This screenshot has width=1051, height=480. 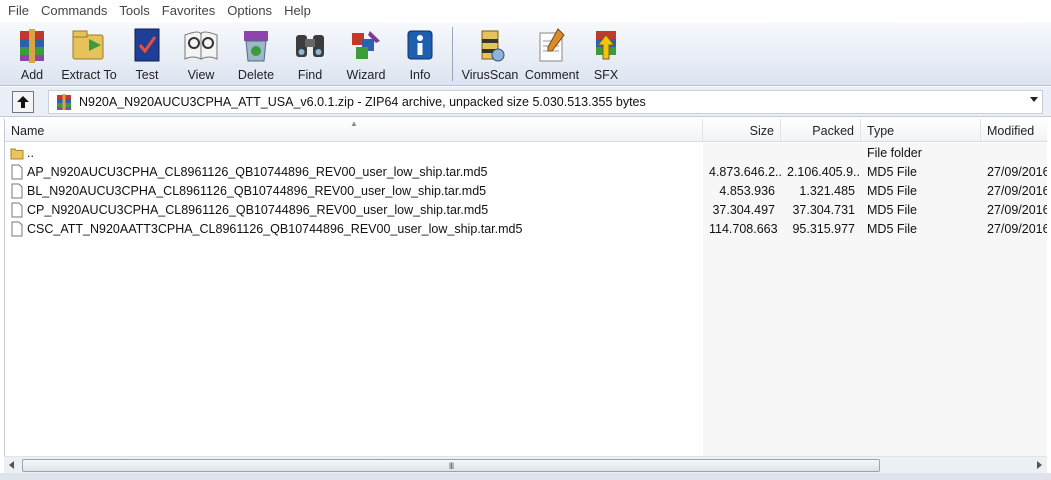 What do you see at coordinates (134, 11) in the screenshot?
I see `menu-tools: Tools` at bounding box center [134, 11].